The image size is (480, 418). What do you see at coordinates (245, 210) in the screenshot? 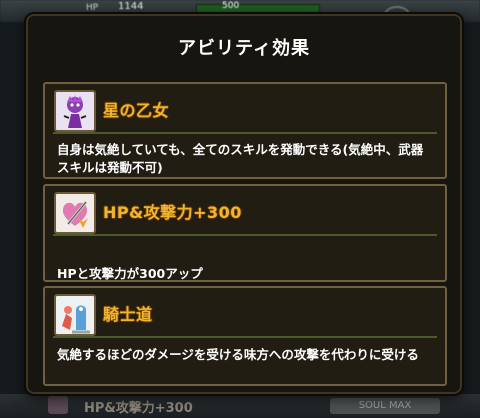
I see `ability-card-header: HP&攻撃力+300` at bounding box center [245, 210].